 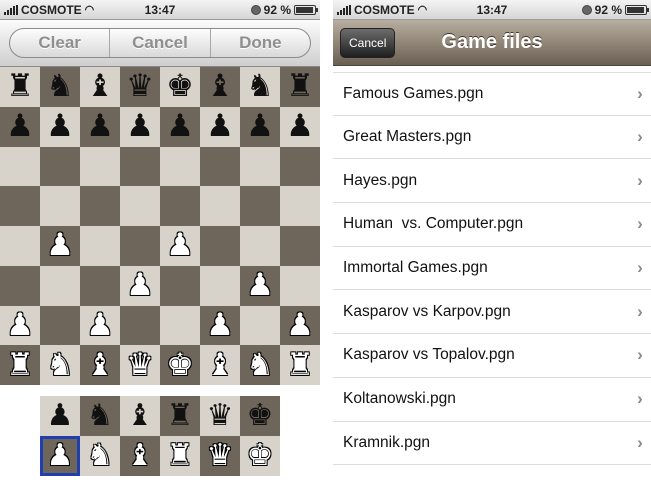 What do you see at coordinates (492, 399) in the screenshot?
I see `list-item: Koltanowski.pgn ›` at bounding box center [492, 399].